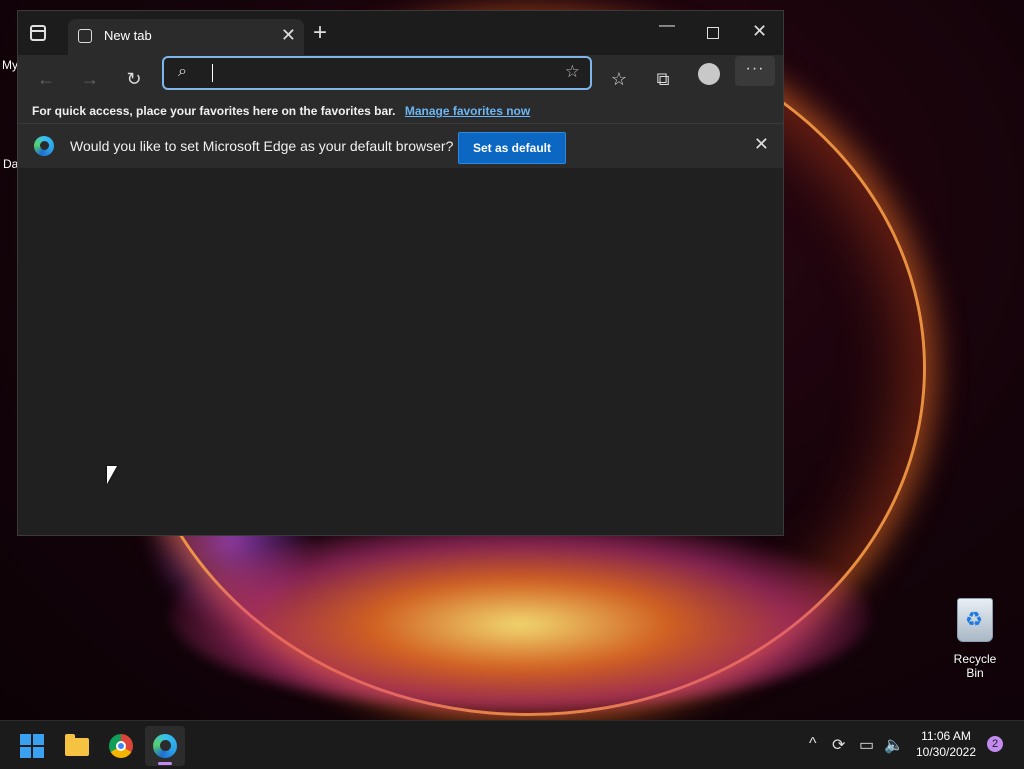 This screenshot has height=769, width=1024. I want to click on toolbar: ← → ↻ ⌕ ☆ ☆ ⧉ ···, so click(400, 79).